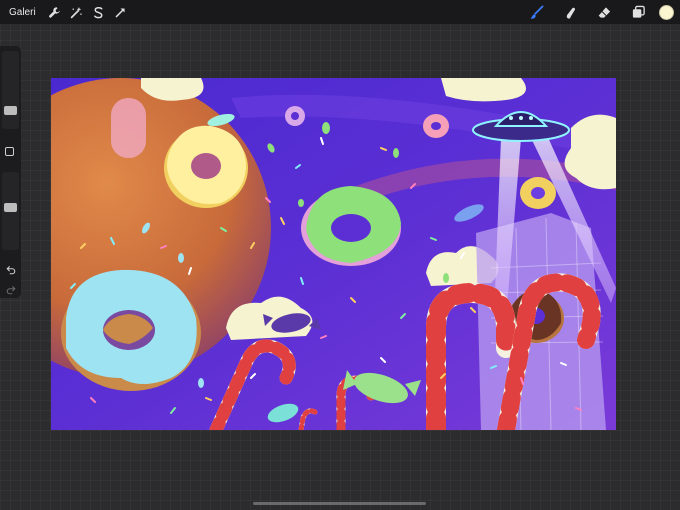 The height and width of the screenshot is (510, 680). Describe the element at coordinates (666, 12) in the screenshot. I see `color-swatch` at that location.